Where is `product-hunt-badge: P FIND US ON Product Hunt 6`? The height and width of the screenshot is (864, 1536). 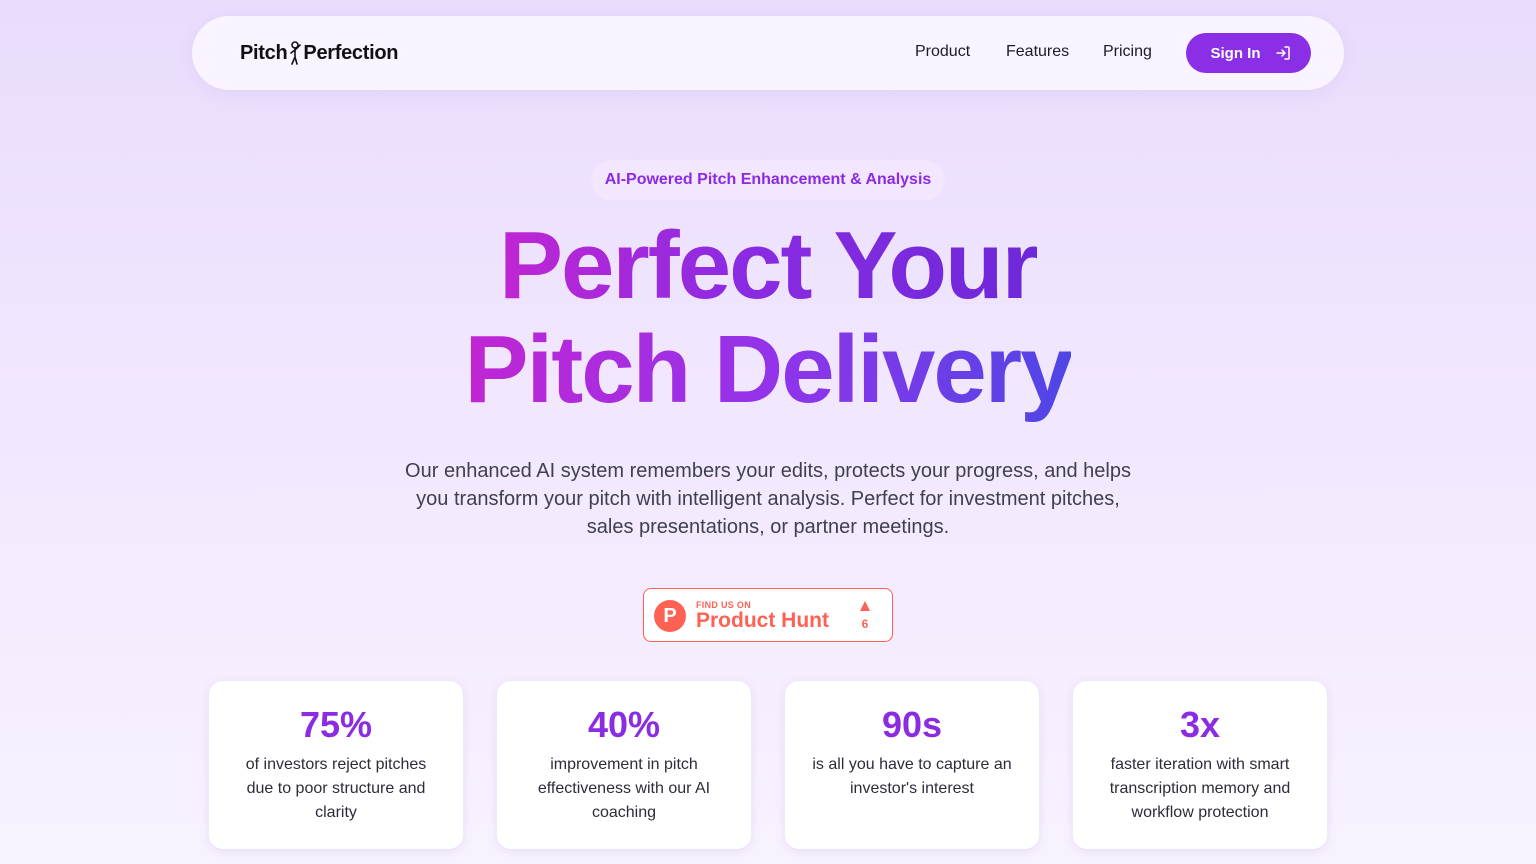
product-hunt-badge: P FIND US ON Product Hunt 6 is located at coordinates (768, 615).